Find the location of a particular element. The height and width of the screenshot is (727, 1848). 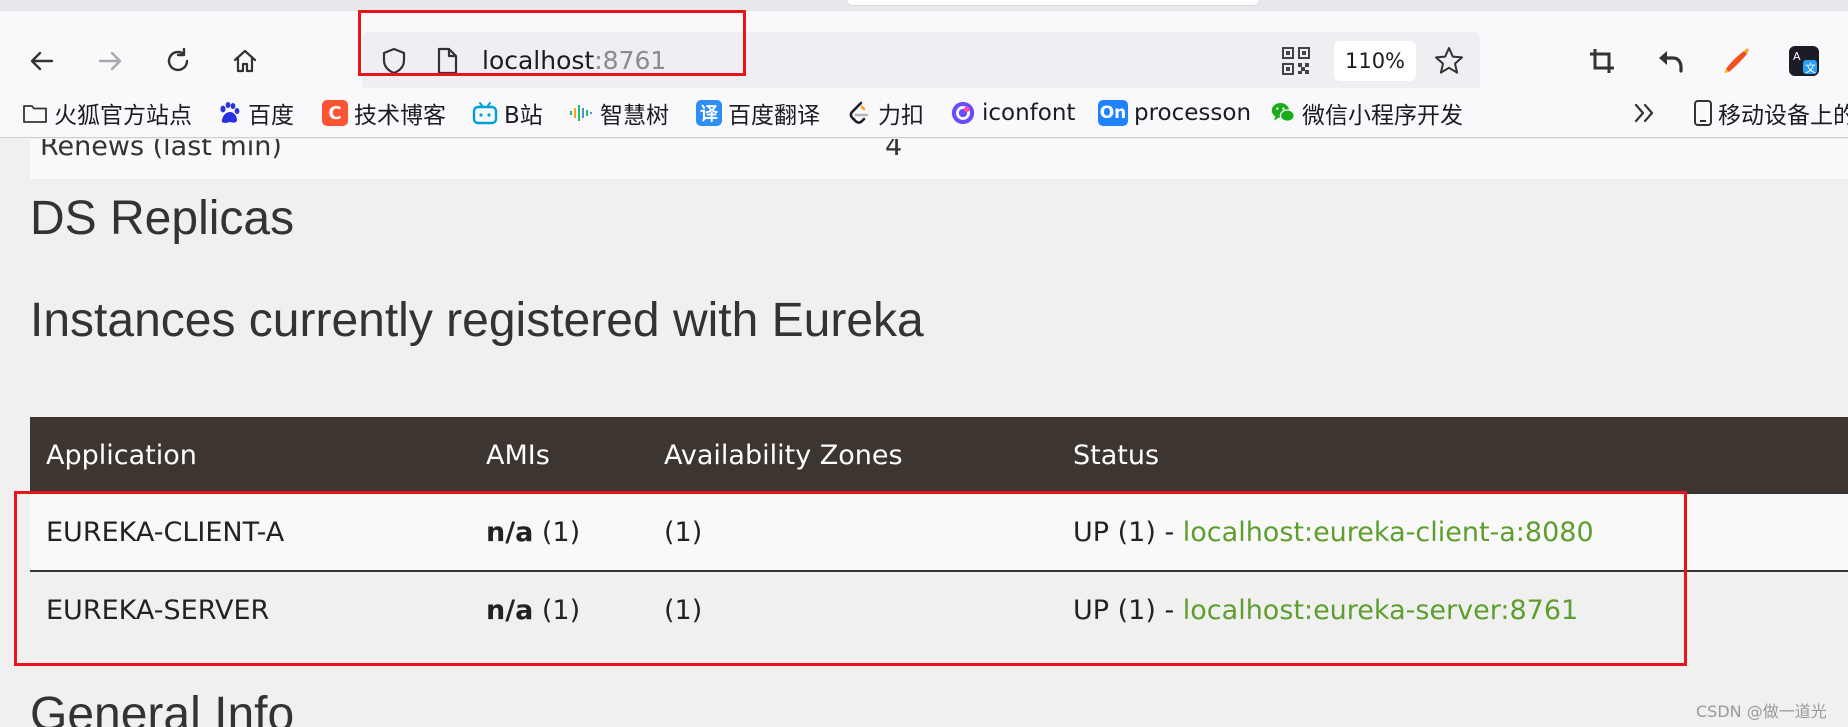

column-header-zones: Availability Zones is located at coordinates (783, 455).